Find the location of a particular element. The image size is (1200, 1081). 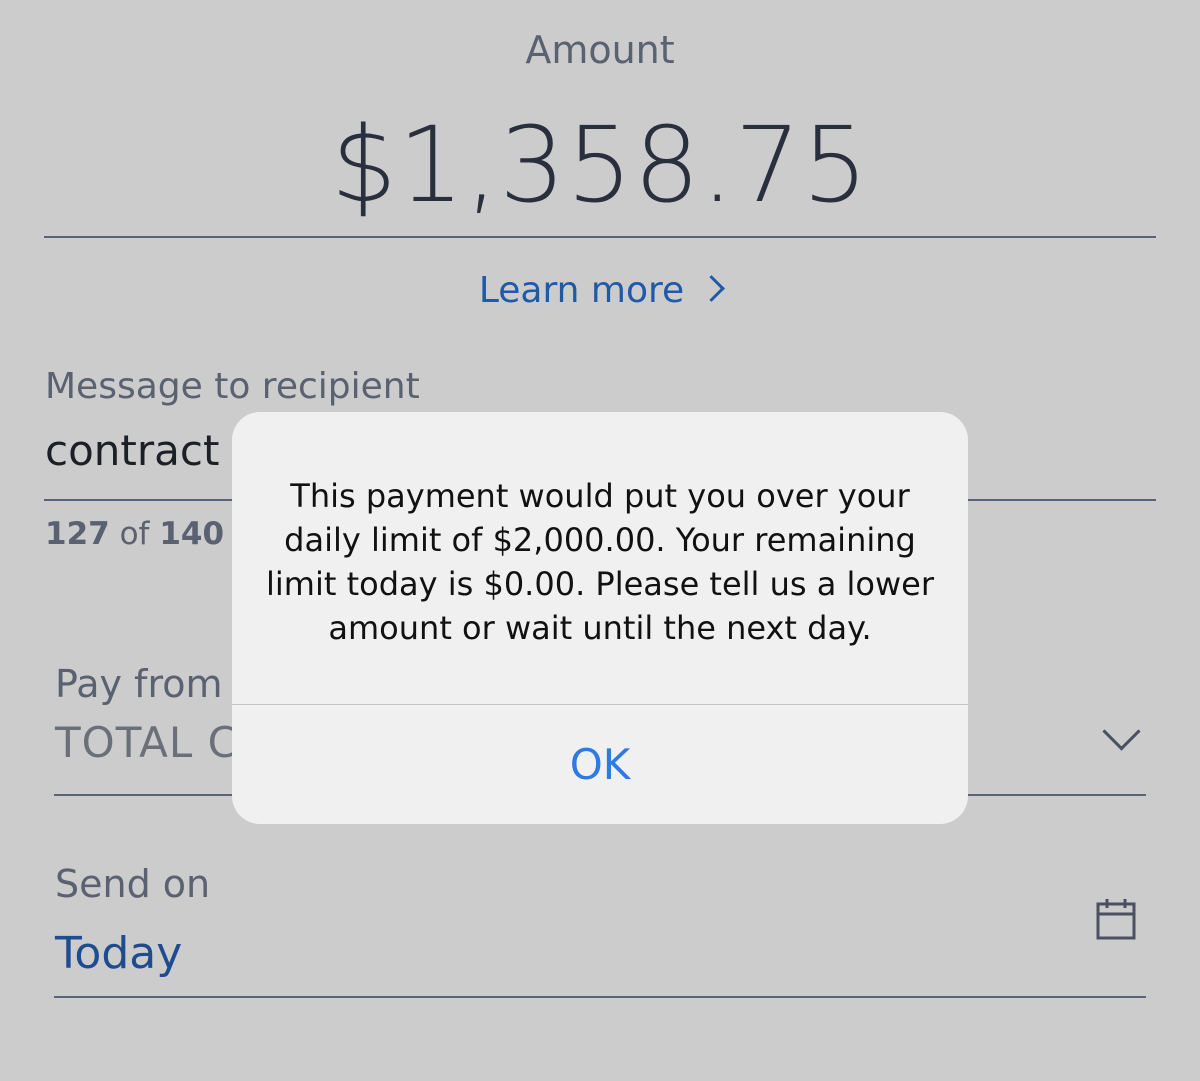

send-on-date: Today is located at coordinates (118, 953).